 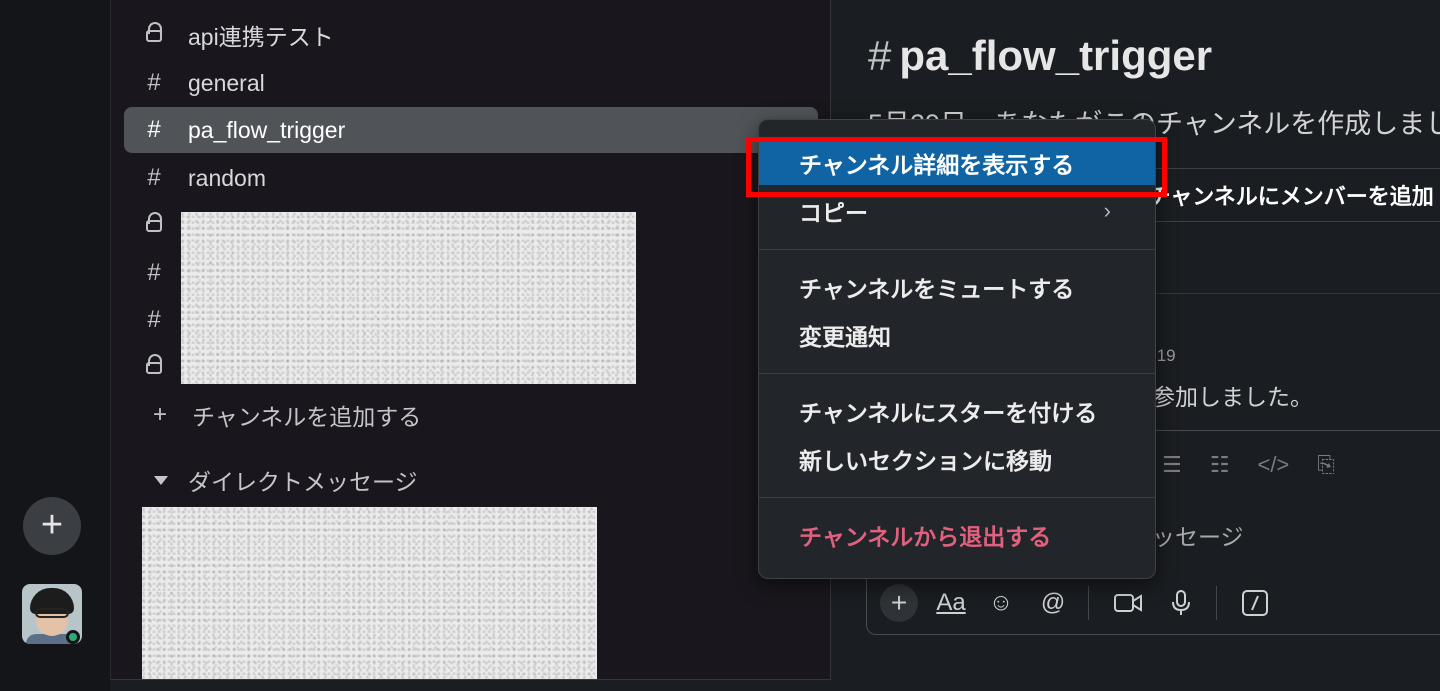 I want to click on channel-title: # pa_flow_trigger, so click(x=1040, y=56).